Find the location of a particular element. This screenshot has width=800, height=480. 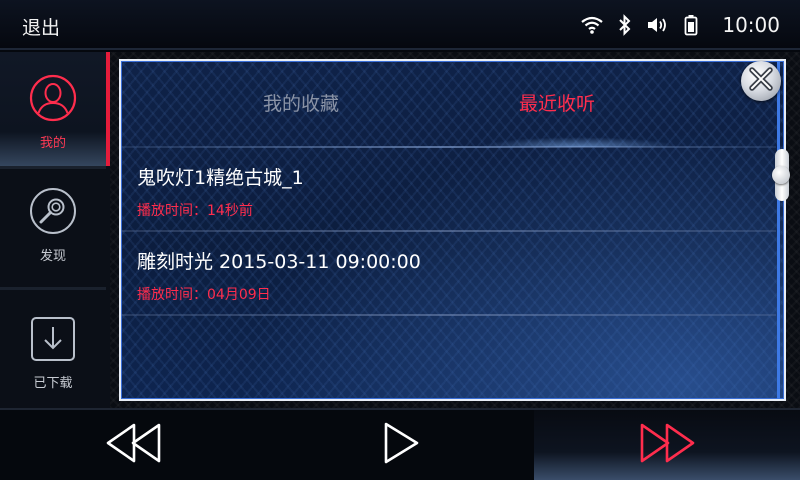

sidebar-item-label: 我的 is located at coordinates (52, 143).